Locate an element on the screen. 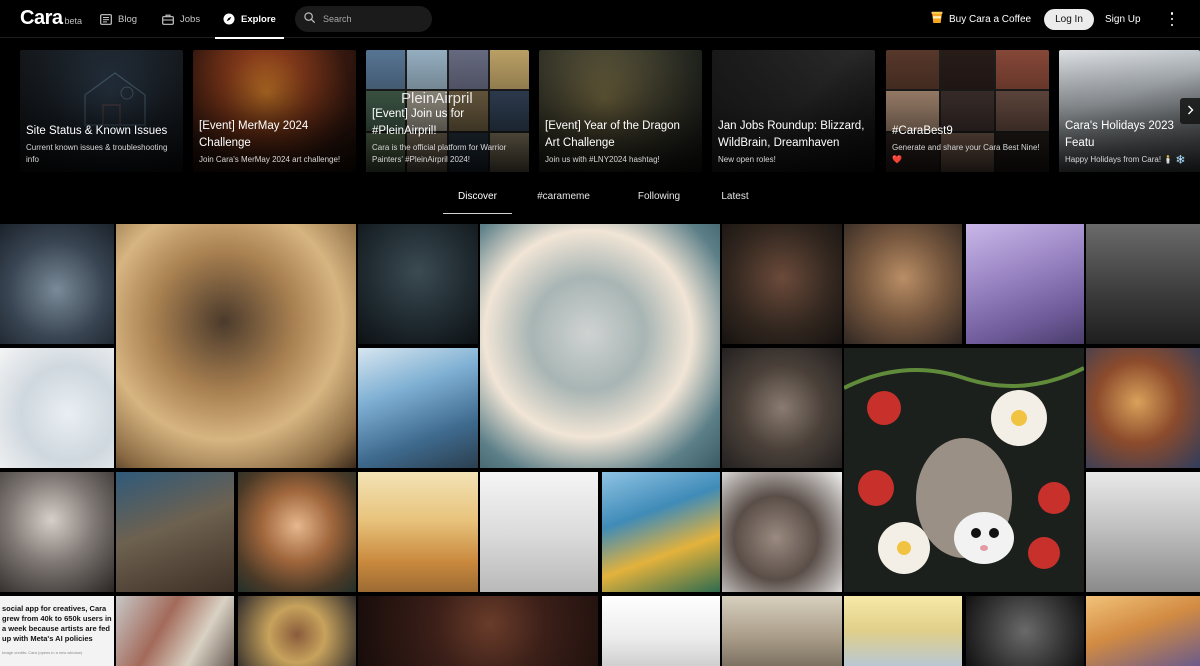 Image resolution: width=1200 pixels, height=666 pixels. buy-coffee-link: Buy Cara a Coffee is located at coordinates (981, 19).